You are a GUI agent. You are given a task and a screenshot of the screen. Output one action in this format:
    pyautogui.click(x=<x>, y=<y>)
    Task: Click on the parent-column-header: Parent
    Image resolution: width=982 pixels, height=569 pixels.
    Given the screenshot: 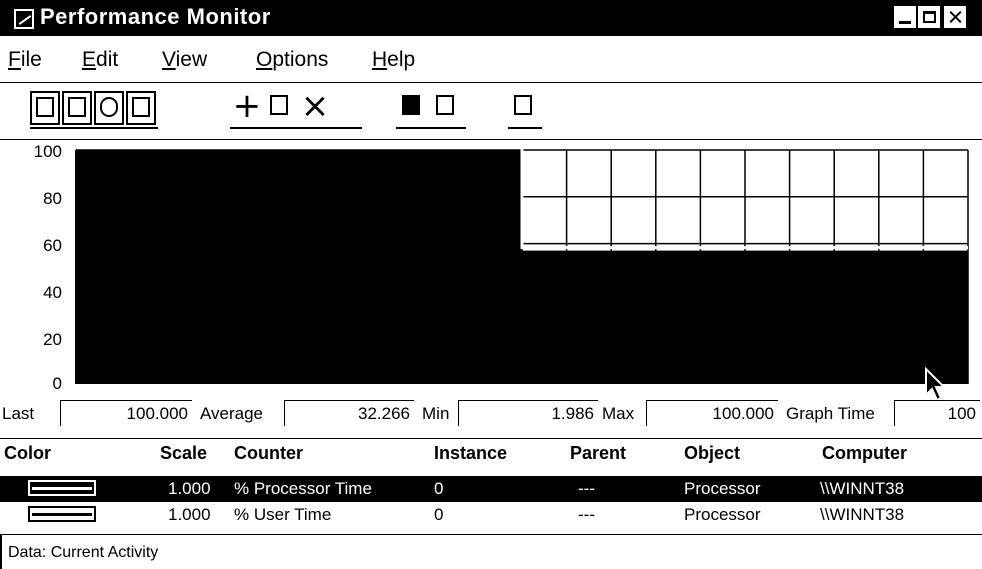 What is the action you would take?
    pyautogui.click(x=598, y=453)
    